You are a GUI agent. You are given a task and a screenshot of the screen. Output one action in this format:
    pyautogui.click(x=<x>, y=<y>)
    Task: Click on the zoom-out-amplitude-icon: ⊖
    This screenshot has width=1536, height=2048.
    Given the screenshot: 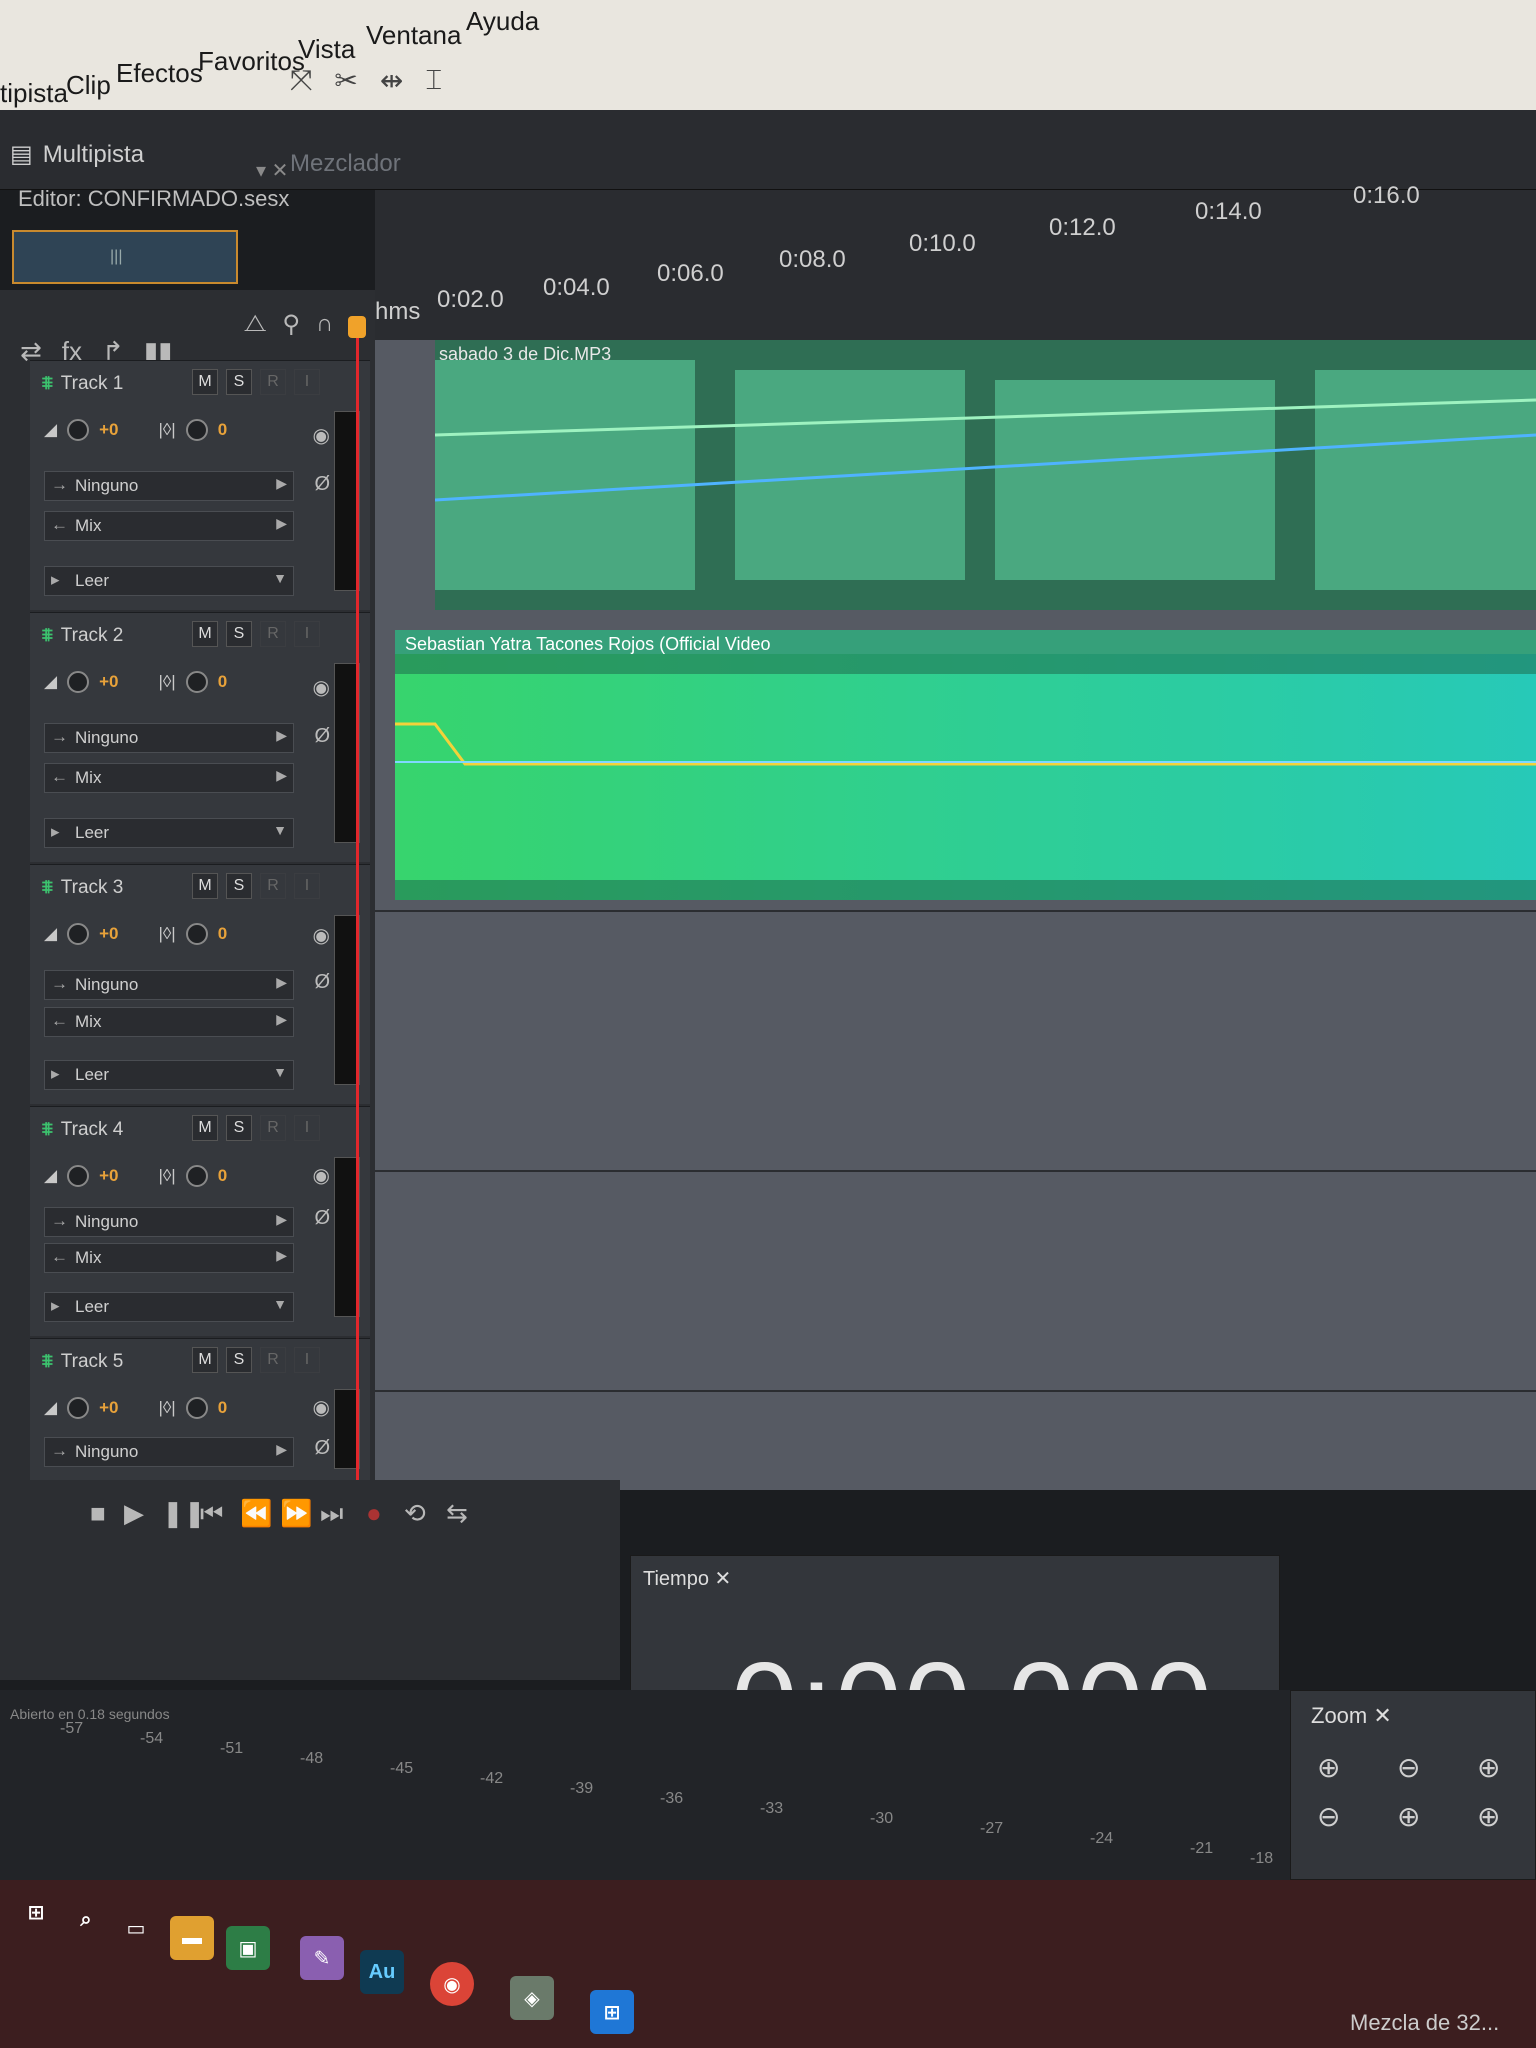 What is the action you would take?
    pyautogui.click(x=1429, y=1767)
    